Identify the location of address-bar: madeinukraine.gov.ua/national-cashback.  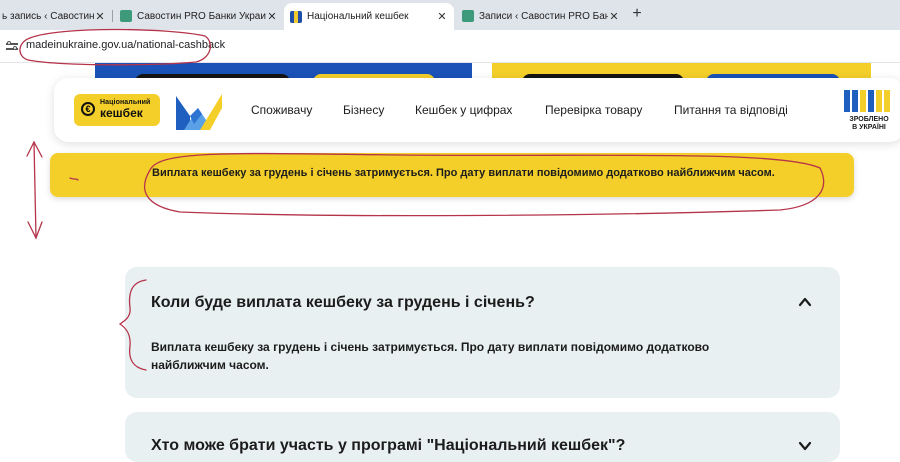
(450, 46).